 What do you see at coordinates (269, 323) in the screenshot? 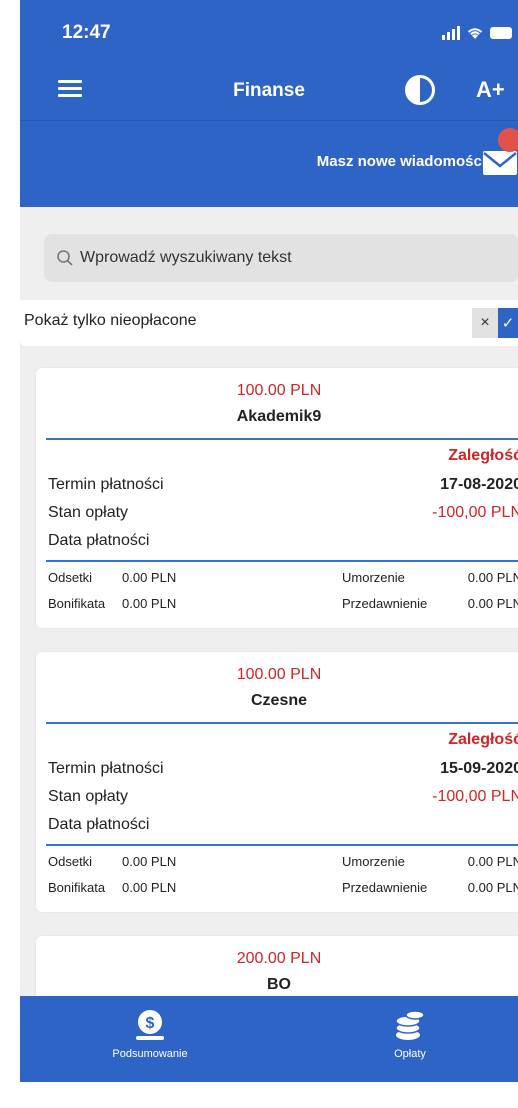
I see `unpaid-filter: Pokaż tylko nieopłacone × ✓` at bounding box center [269, 323].